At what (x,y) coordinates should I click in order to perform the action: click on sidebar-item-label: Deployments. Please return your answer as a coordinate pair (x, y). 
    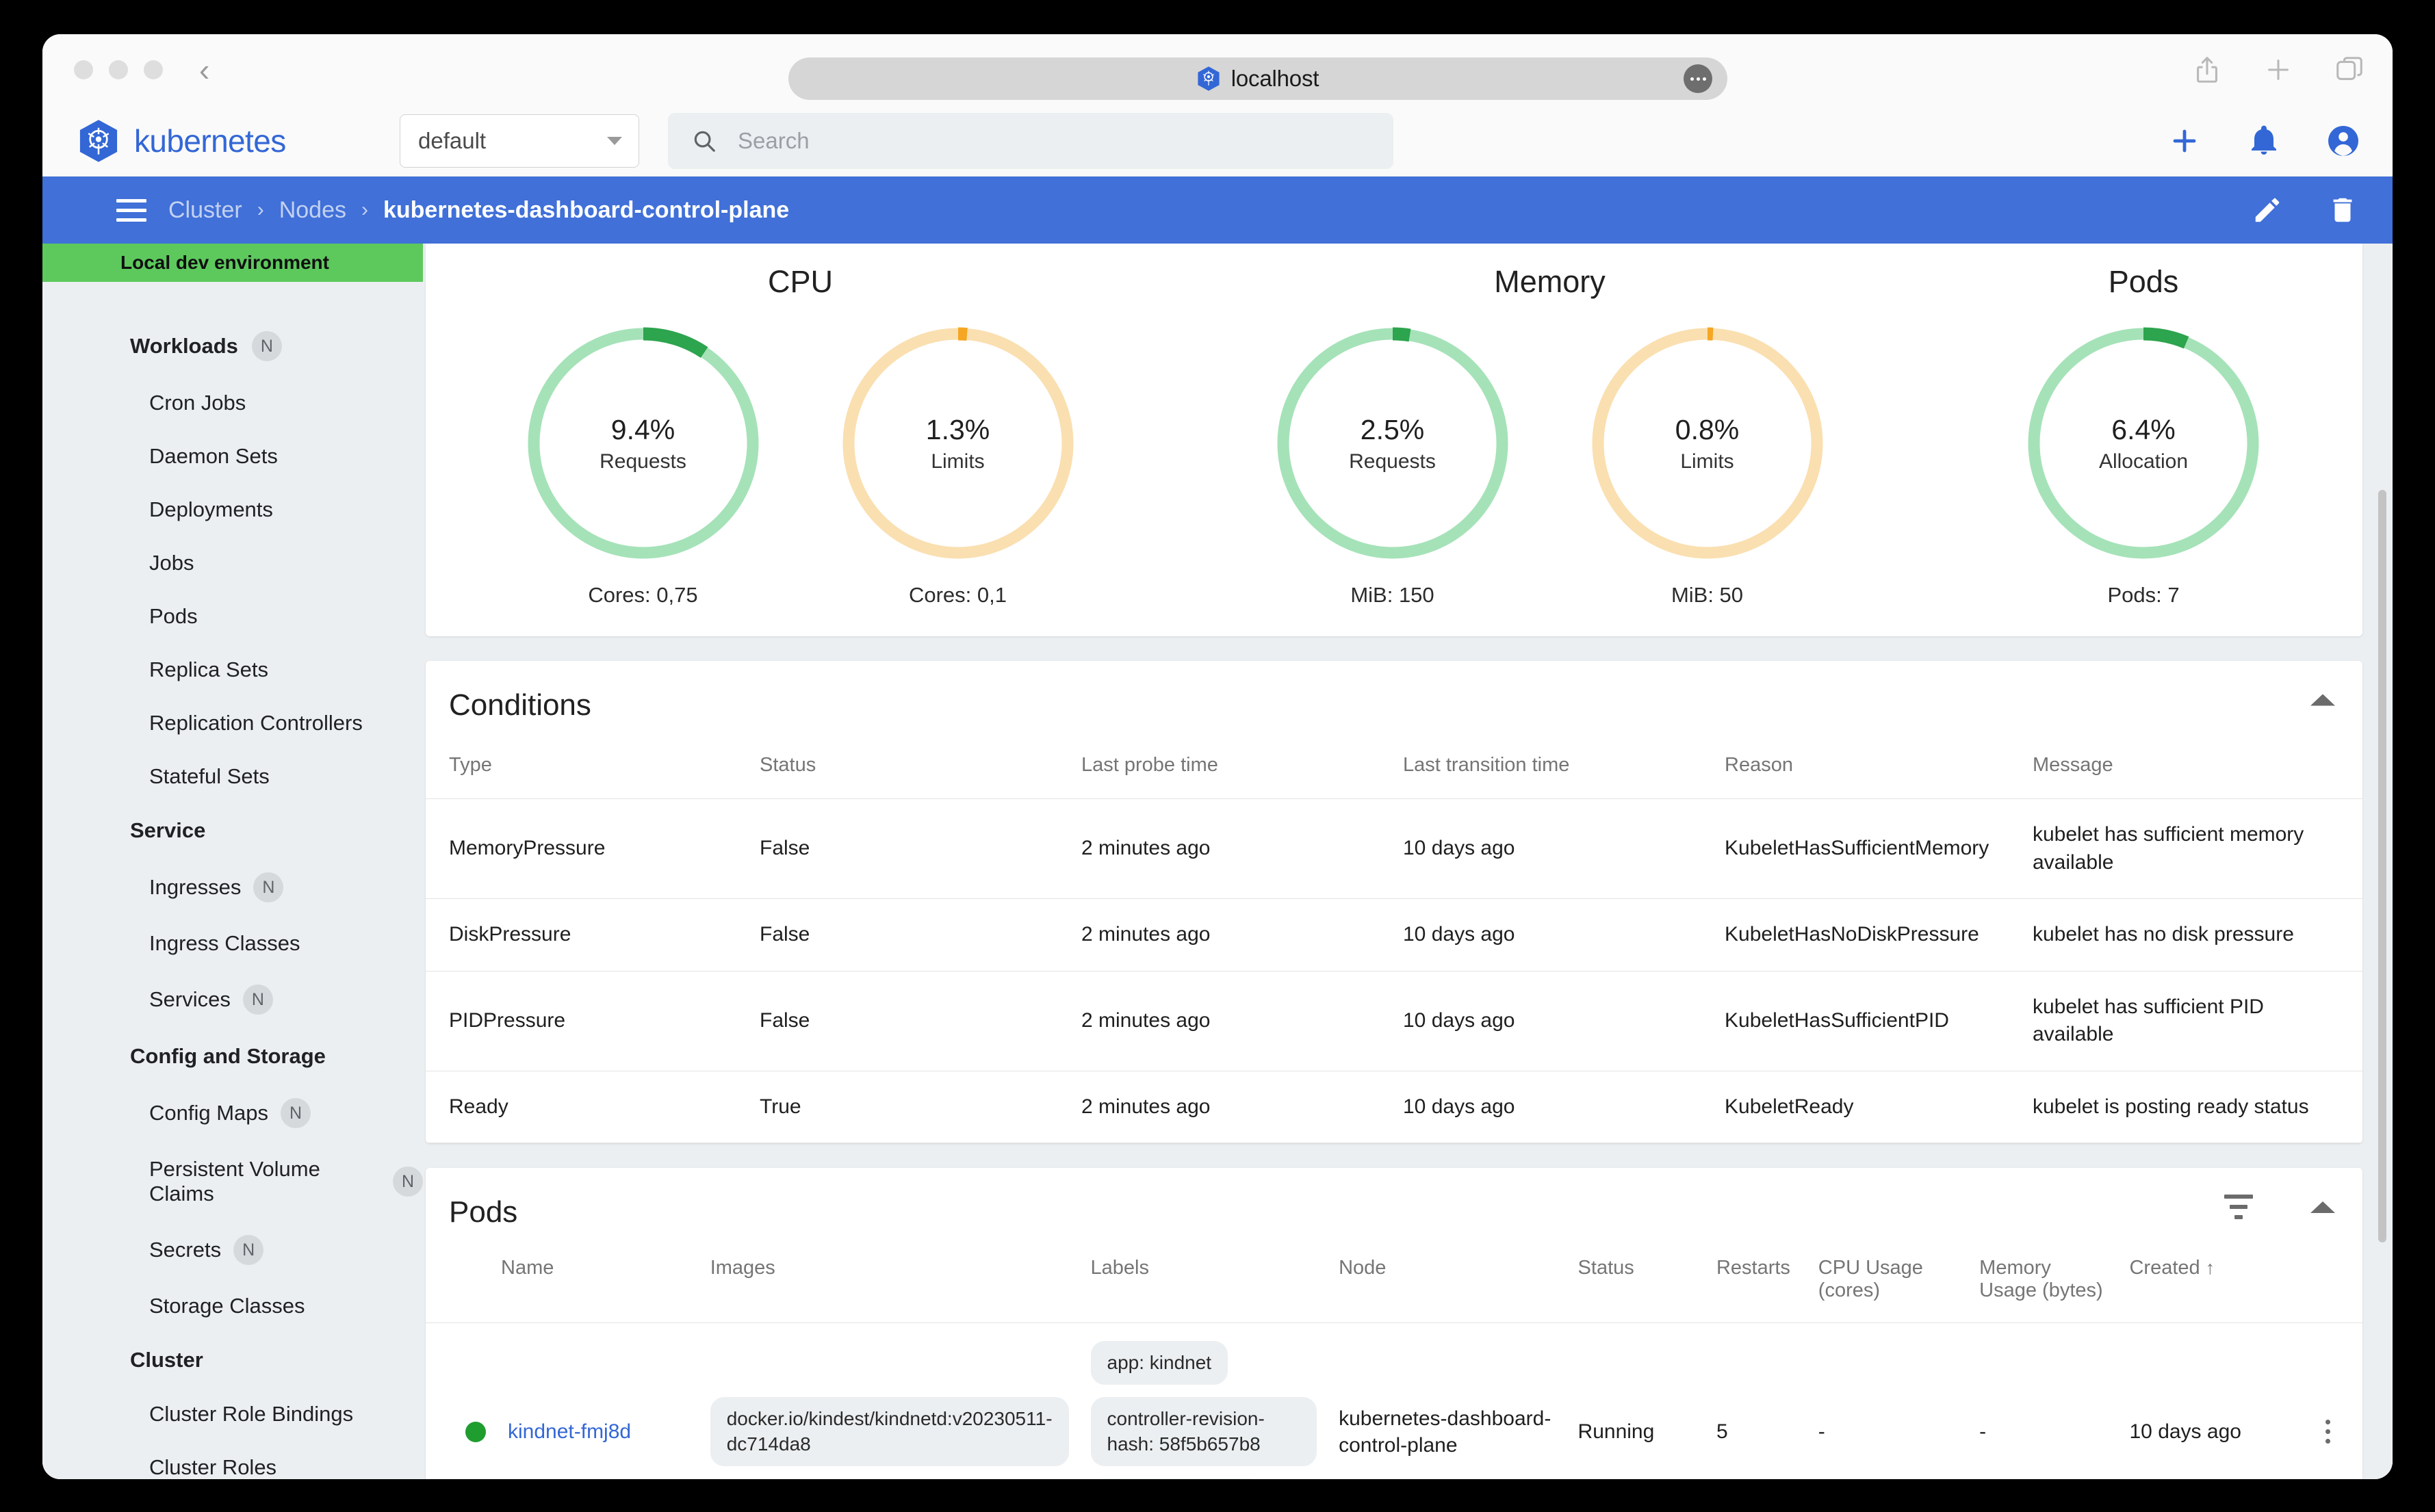
    Looking at the image, I should click on (211, 509).